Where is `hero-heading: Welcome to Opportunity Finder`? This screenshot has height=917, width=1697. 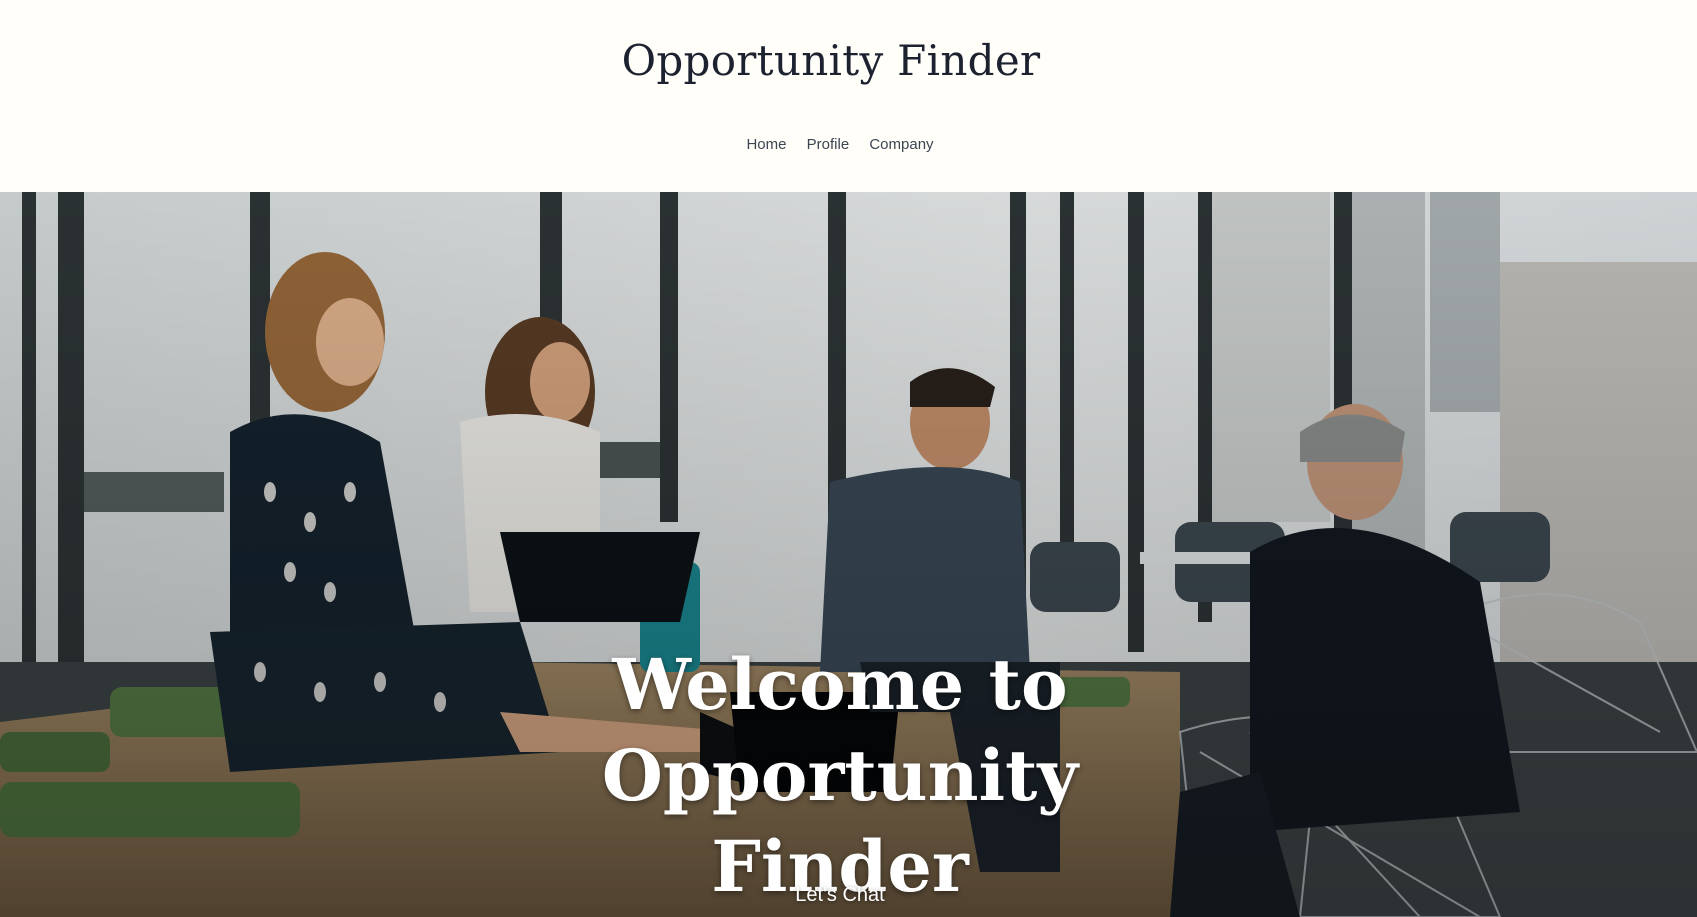
hero-heading: Welcome to Opportunity Finder is located at coordinates (840, 775).